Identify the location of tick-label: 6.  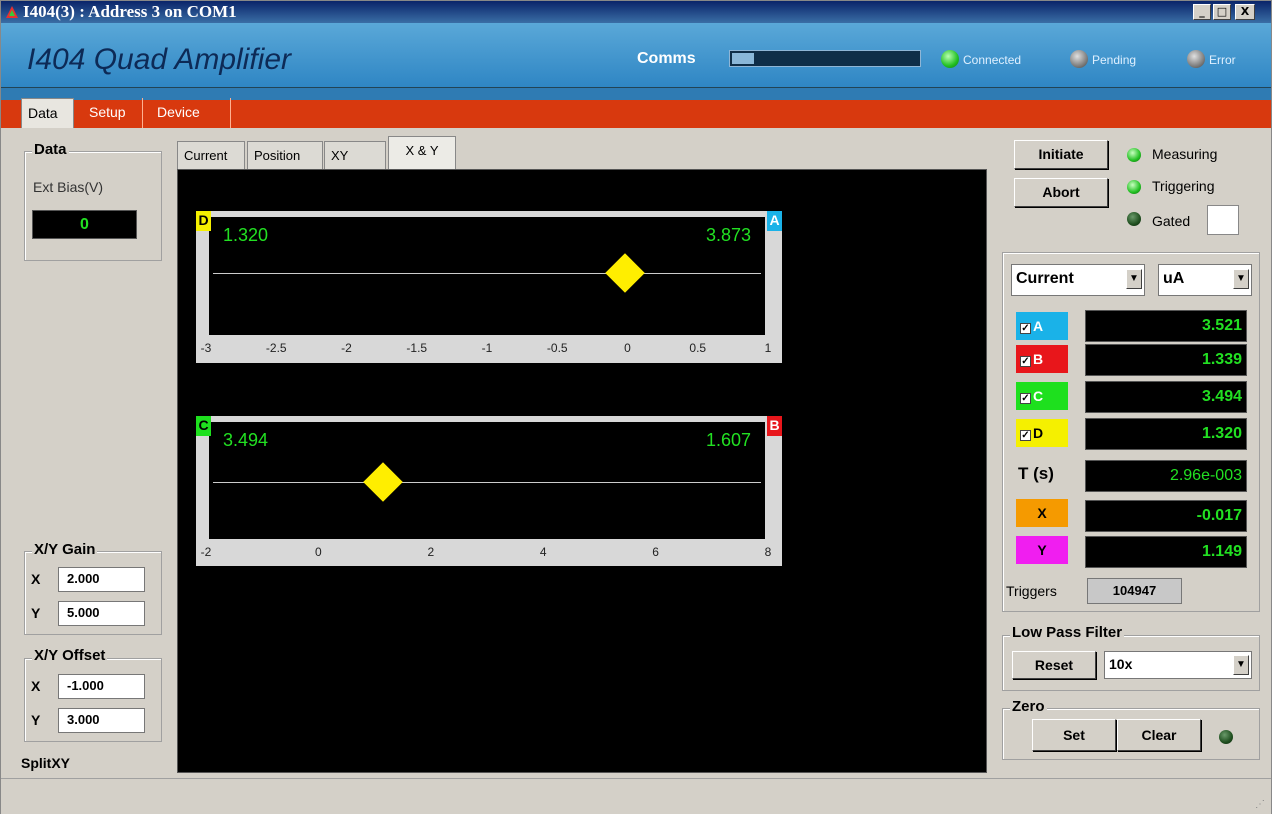
(655, 552).